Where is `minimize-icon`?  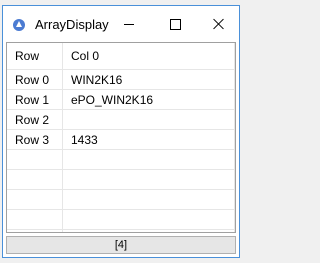
minimize-icon is located at coordinates (129, 24).